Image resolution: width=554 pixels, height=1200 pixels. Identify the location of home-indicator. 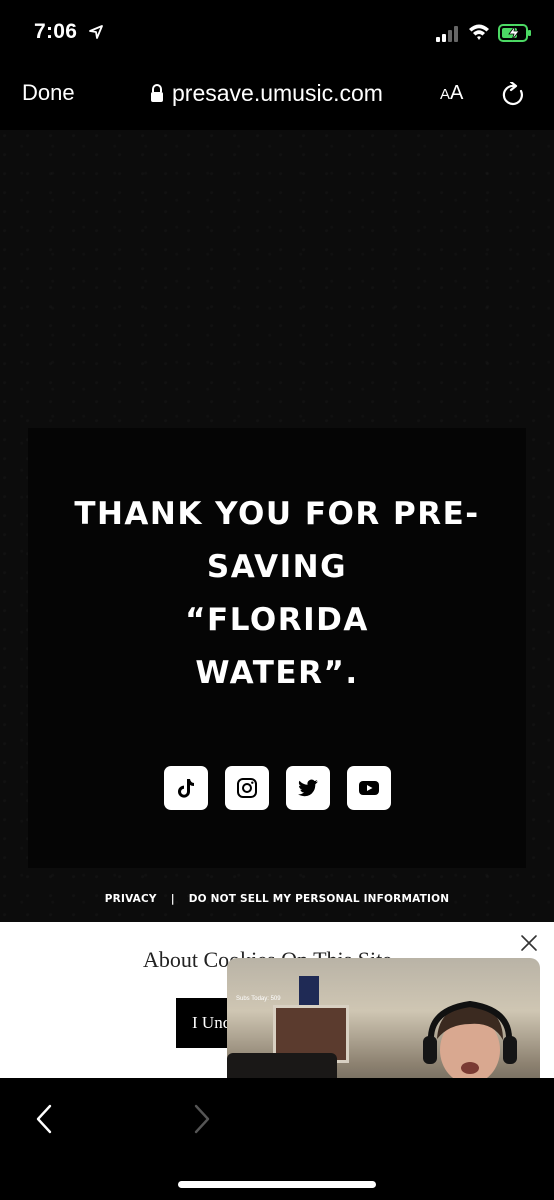
(277, 1184).